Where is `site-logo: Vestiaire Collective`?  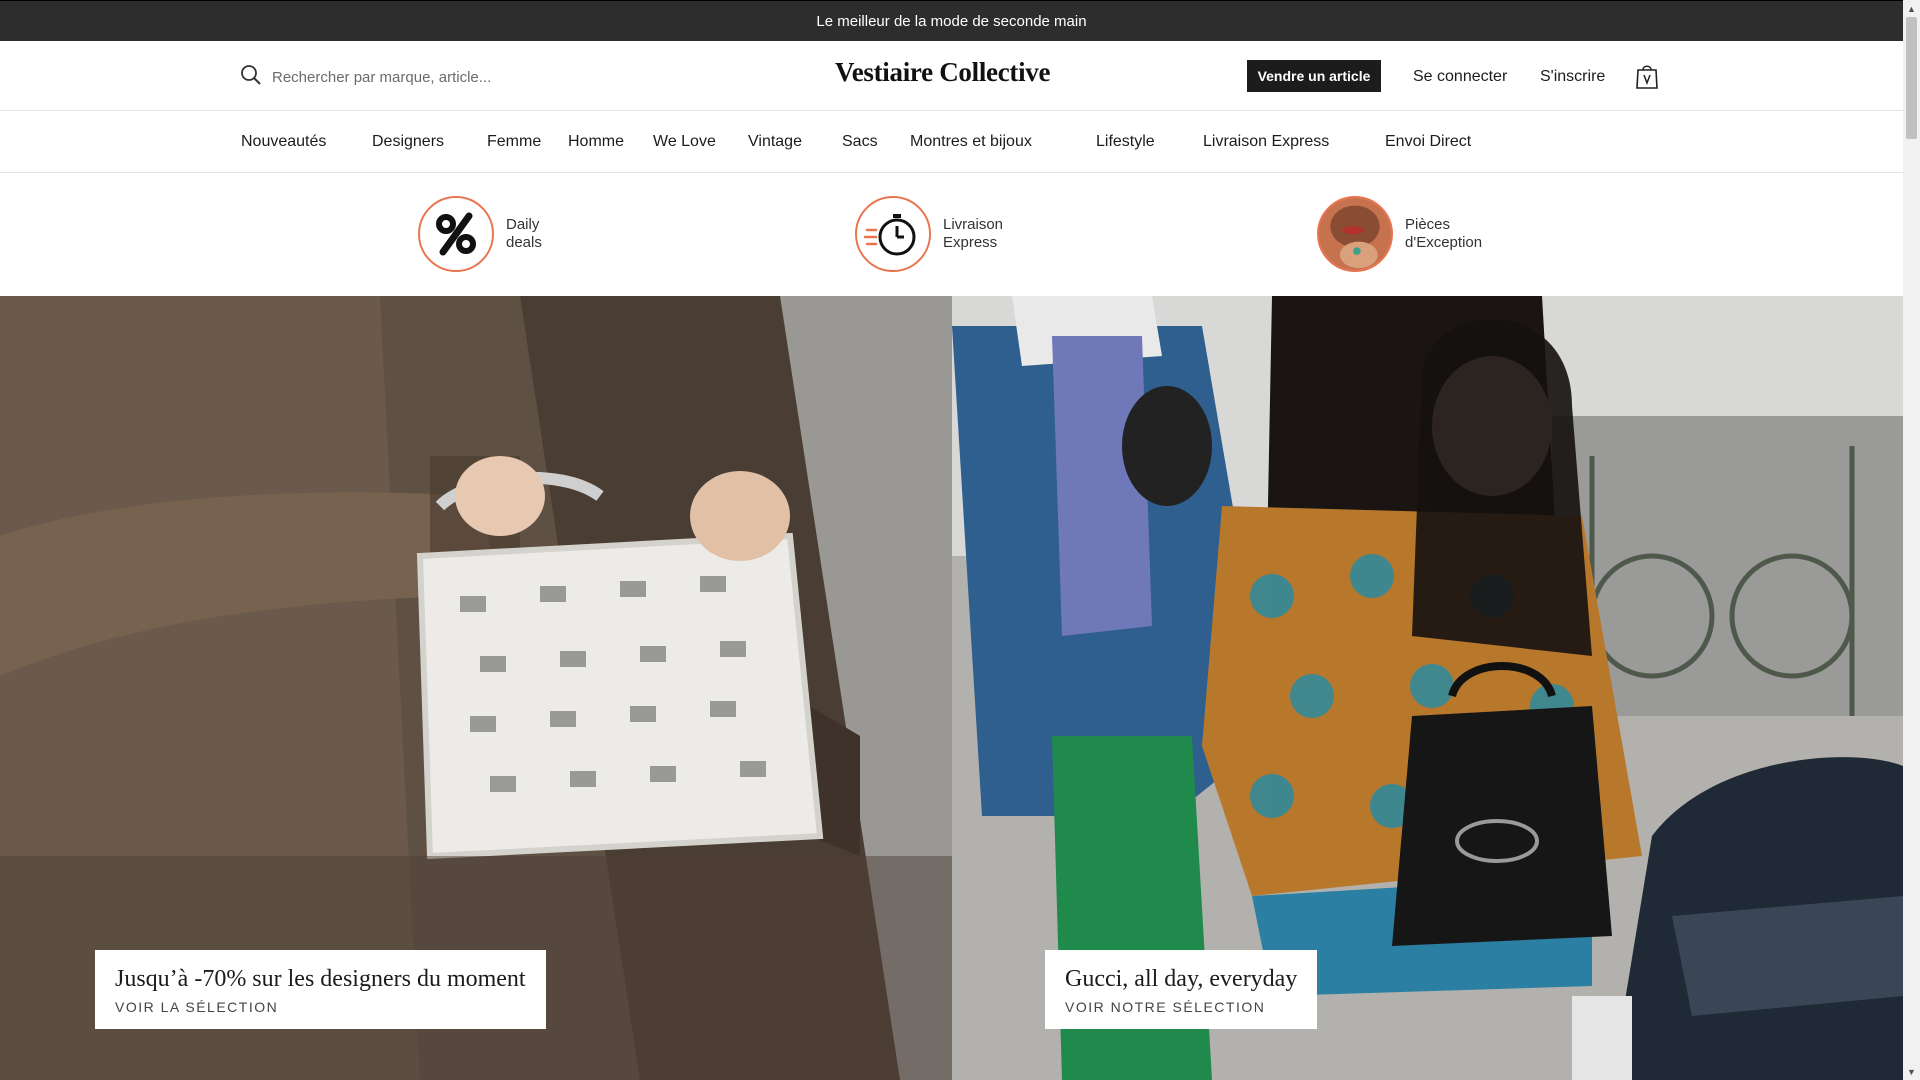 site-logo: Vestiaire Collective is located at coordinates (942, 72).